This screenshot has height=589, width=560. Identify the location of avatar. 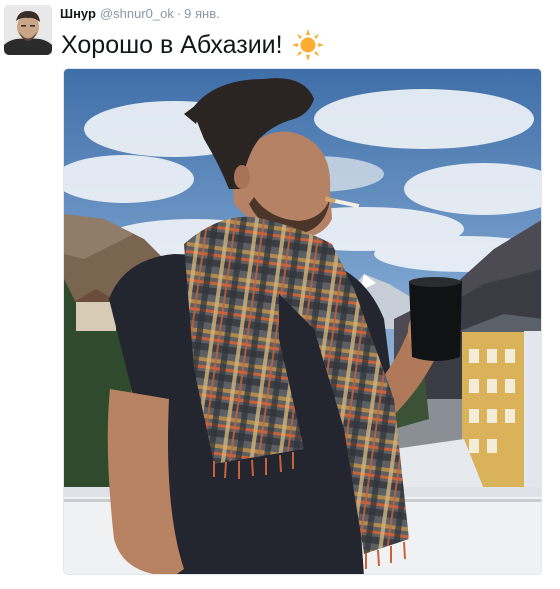
(28, 30).